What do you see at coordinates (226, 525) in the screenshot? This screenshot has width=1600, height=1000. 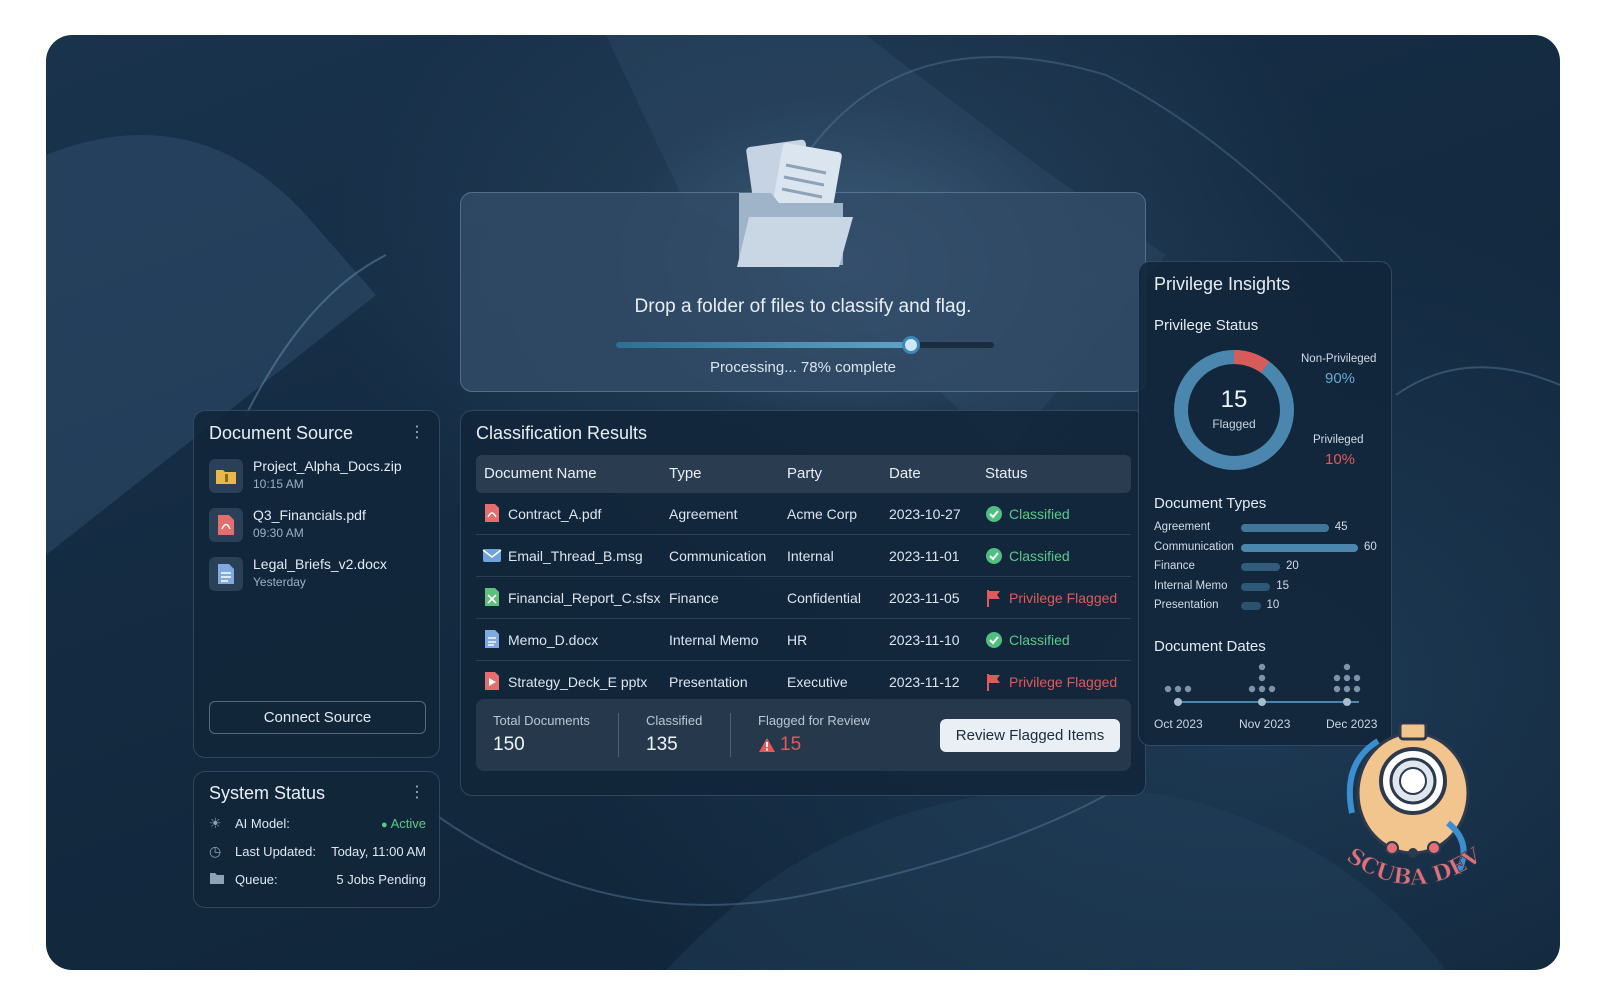 I see `pdf-icon` at bounding box center [226, 525].